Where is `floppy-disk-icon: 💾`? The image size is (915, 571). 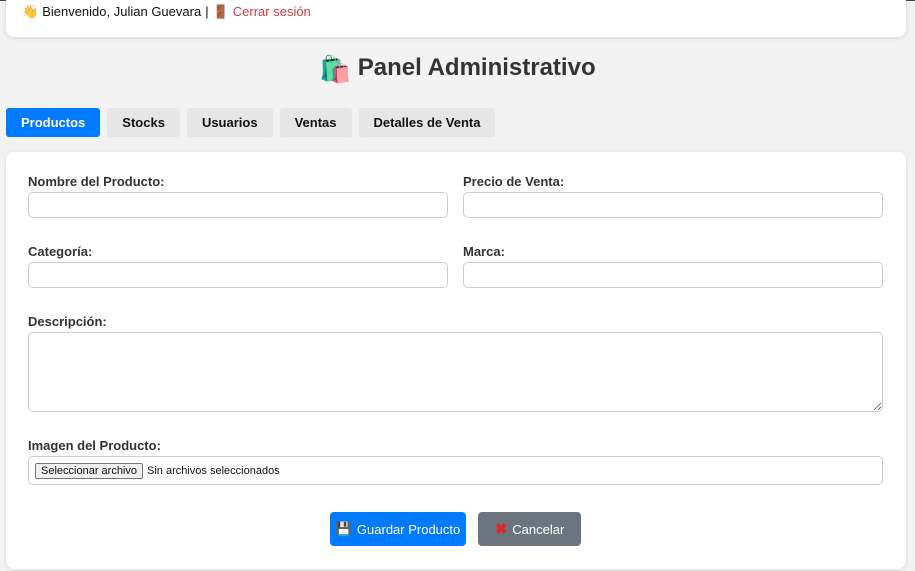
floppy-disk-icon: 💾 is located at coordinates (343, 528).